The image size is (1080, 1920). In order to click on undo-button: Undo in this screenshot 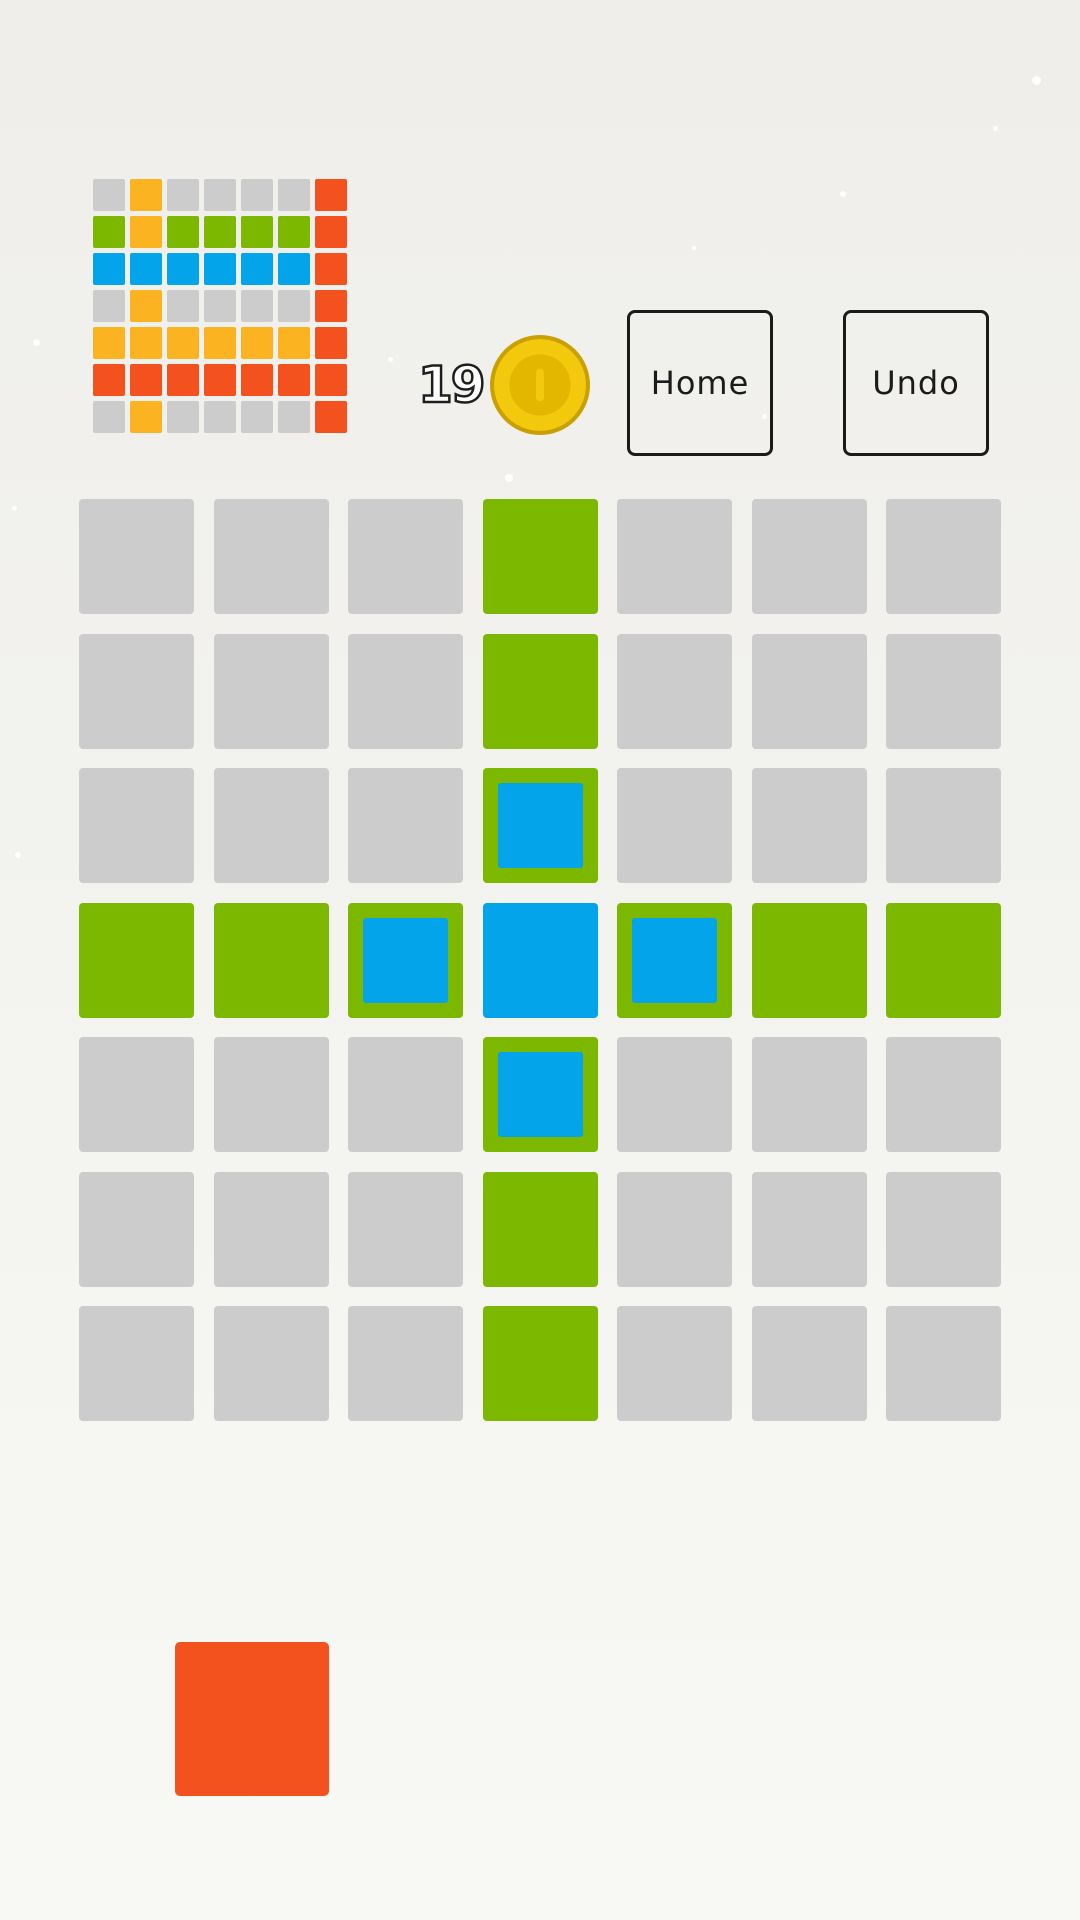, I will do `click(916, 383)`.